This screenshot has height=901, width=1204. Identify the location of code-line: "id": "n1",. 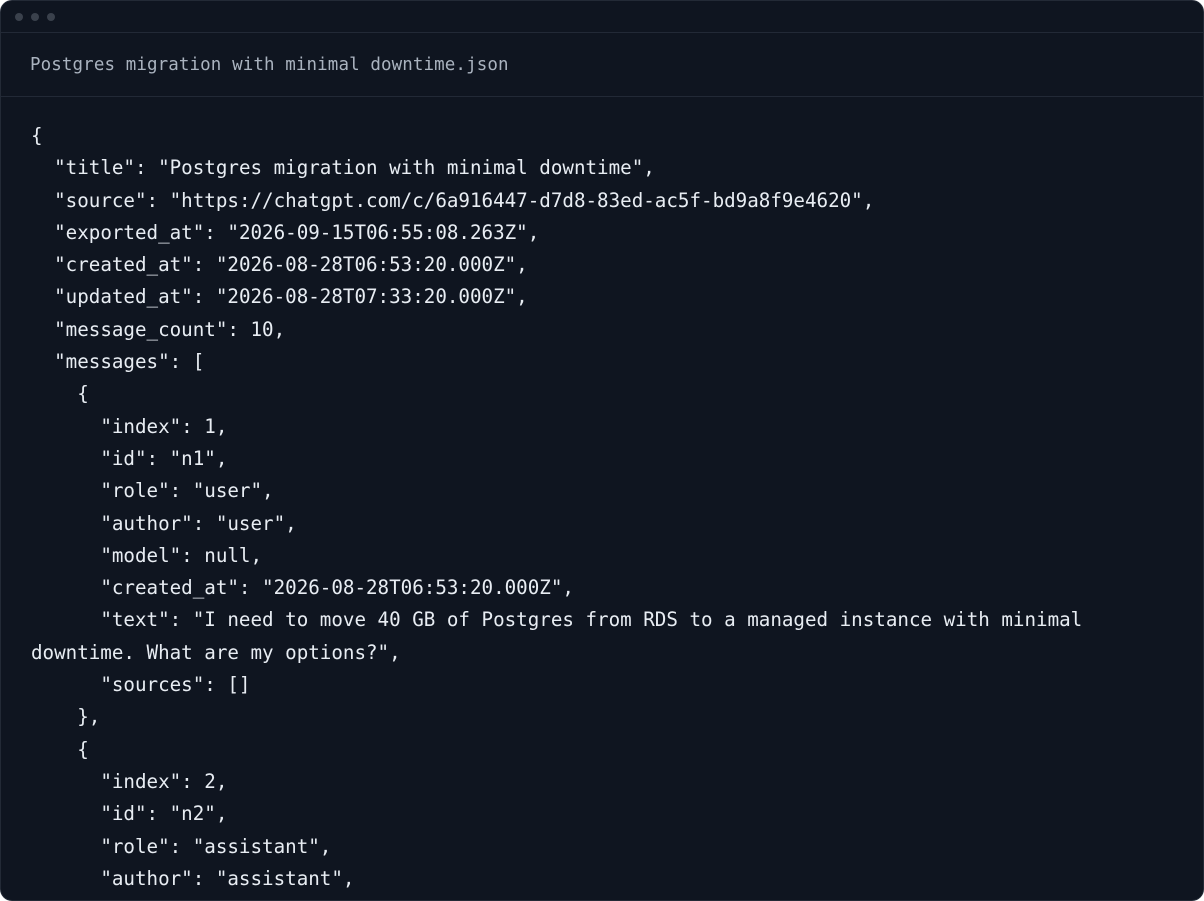
(129, 458).